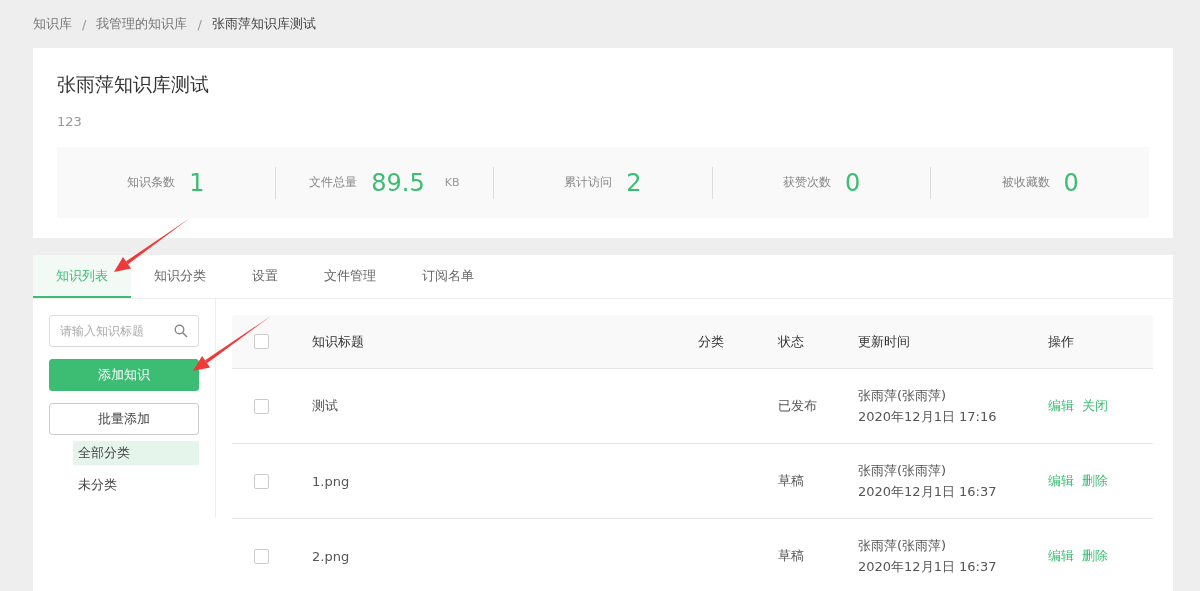  I want to click on breadcrumb-link: 我管理的知识库, so click(142, 24).